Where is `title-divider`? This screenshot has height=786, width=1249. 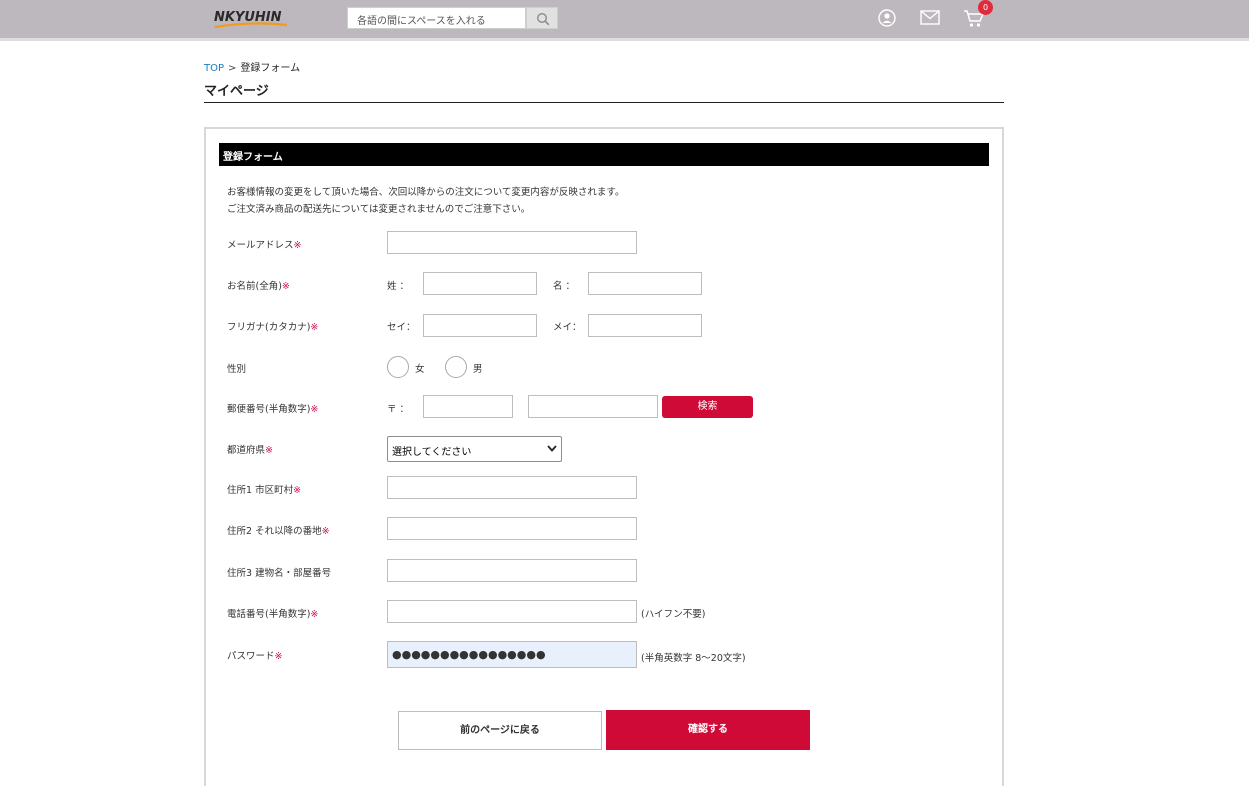 title-divider is located at coordinates (604, 102).